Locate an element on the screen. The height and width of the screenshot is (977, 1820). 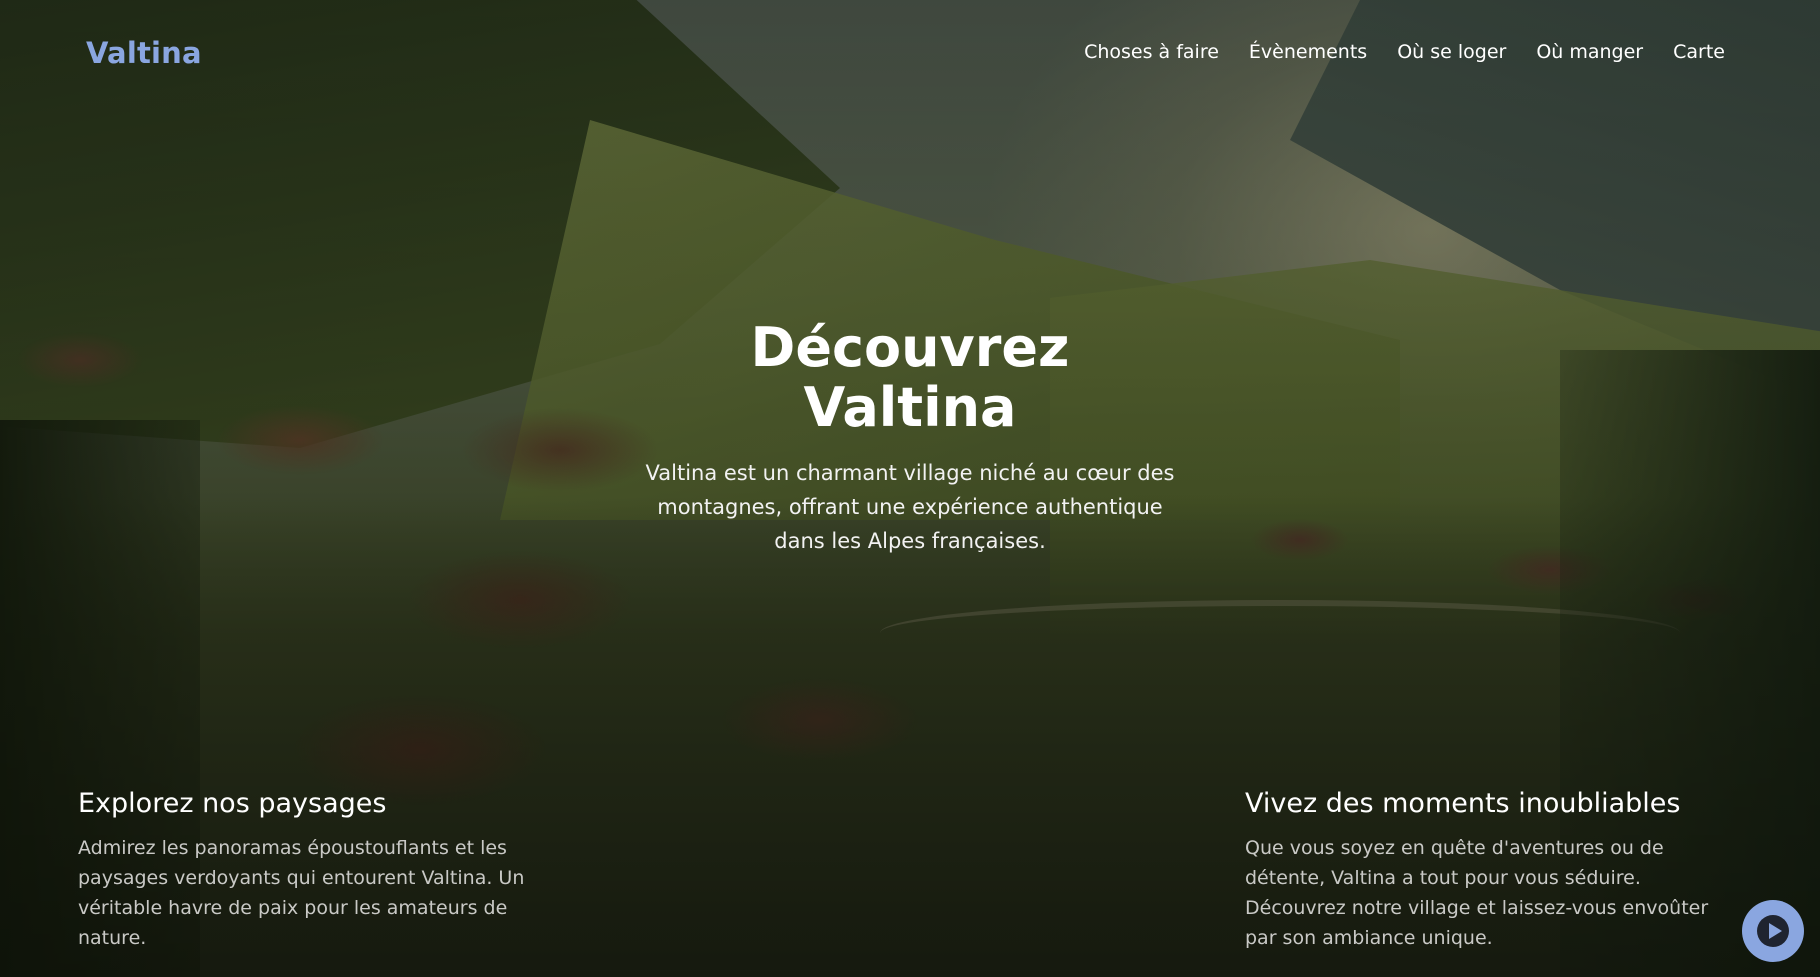
nav-link-accommodation: Où se loger is located at coordinates (1451, 52).